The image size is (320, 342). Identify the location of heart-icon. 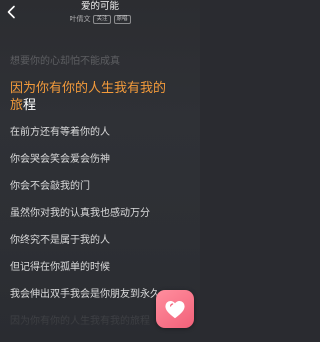
(175, 310).